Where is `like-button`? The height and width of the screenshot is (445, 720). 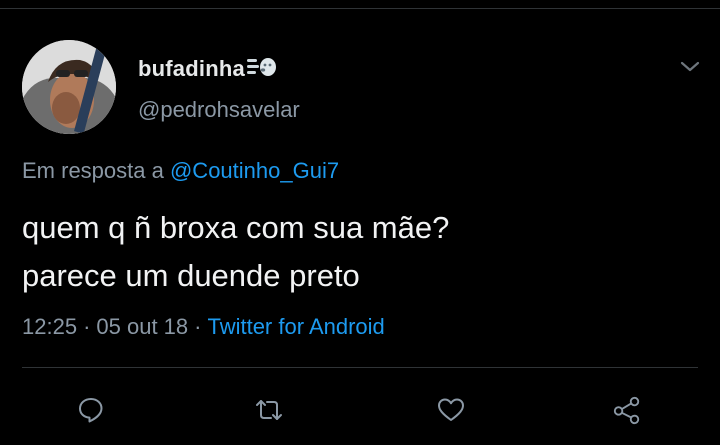 like-button is located at coordinates (451, 410).